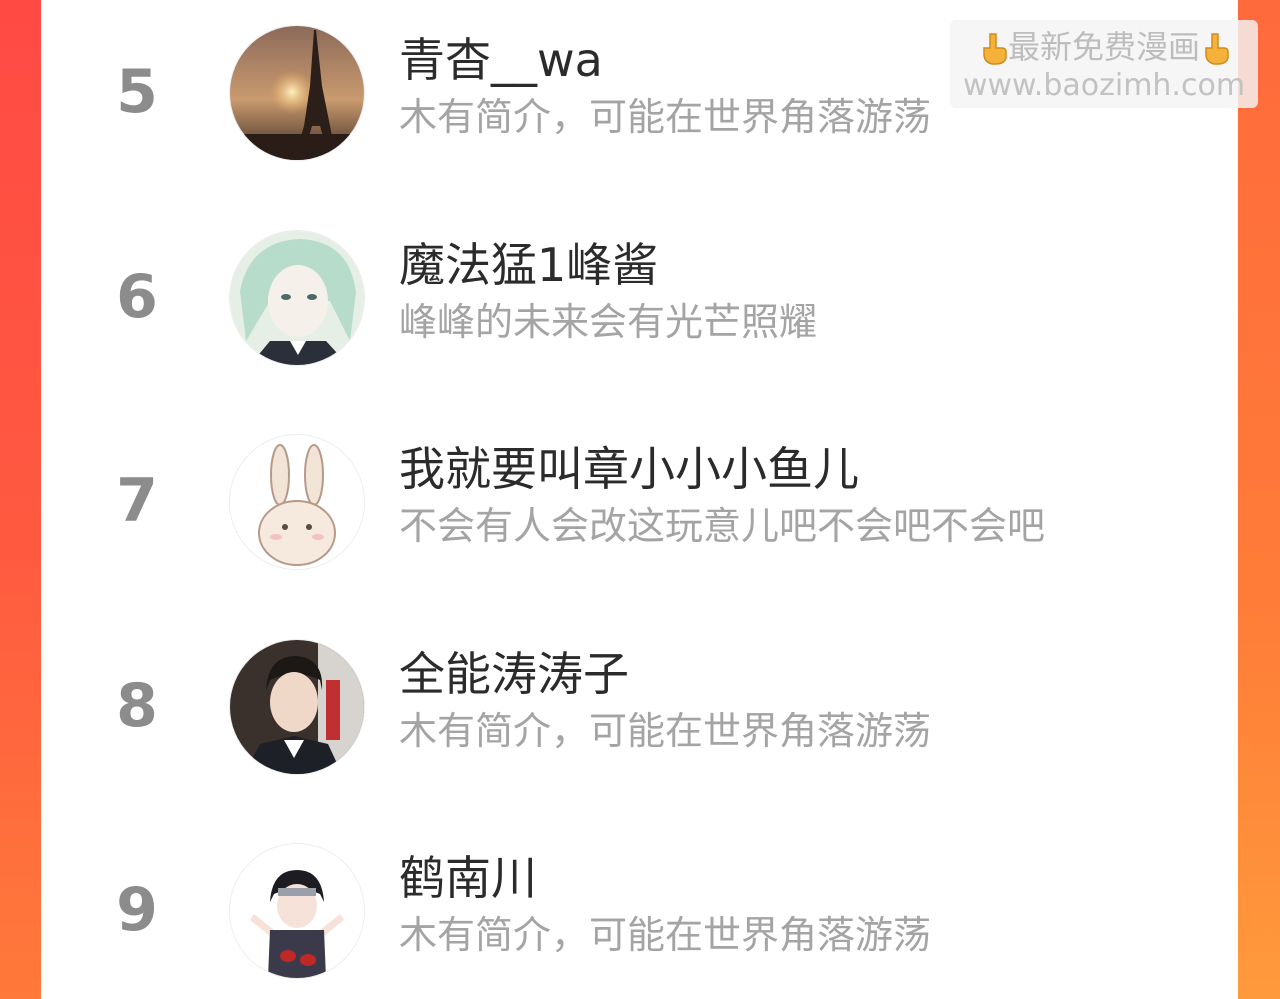  What do you see at coordinates (137, 706) in the screenshot?
I see `rank-number: 8` at bounding box center [137, 706].